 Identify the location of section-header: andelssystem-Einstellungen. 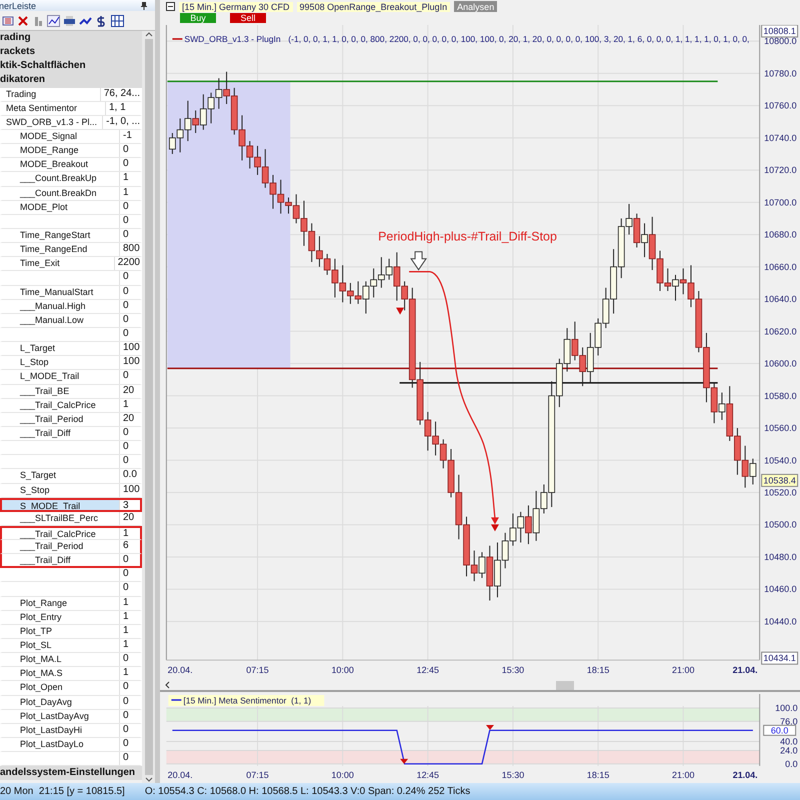
(71, 773).